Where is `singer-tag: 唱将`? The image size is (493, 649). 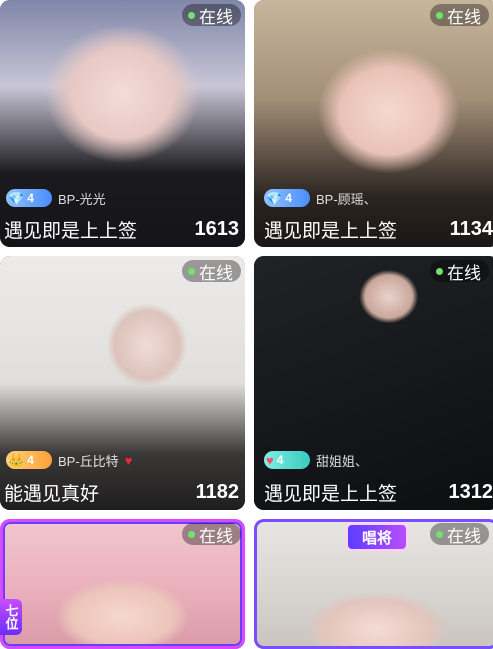 singer-tag: 唱将 is located at coordinates (377, 537).